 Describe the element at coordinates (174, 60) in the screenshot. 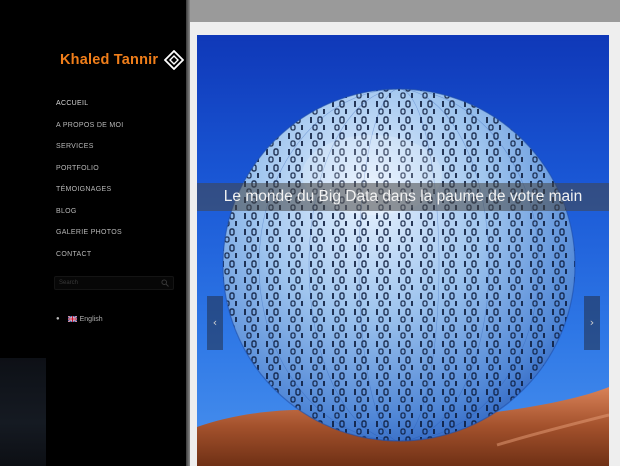

I see `diamond-logo-icon` at that location.